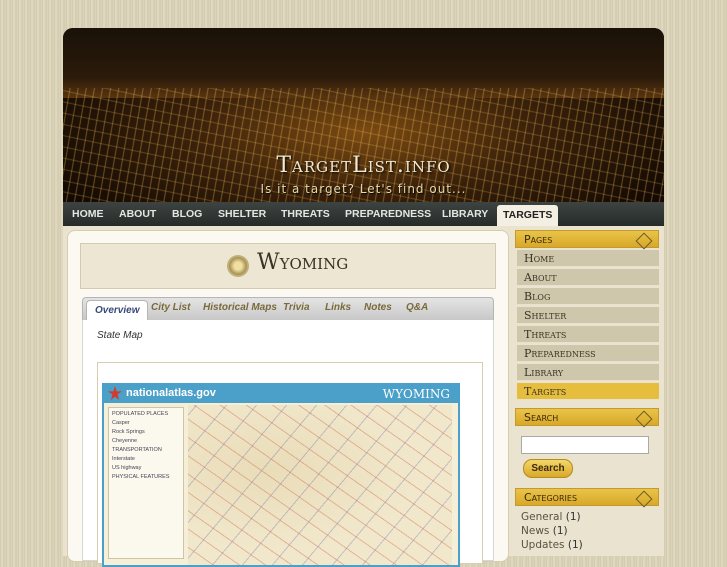 Image resolution: width=727 pixels, height=567 pixels. I want to click on tab-historical-maps: Historical Maps, so click(240, 307).